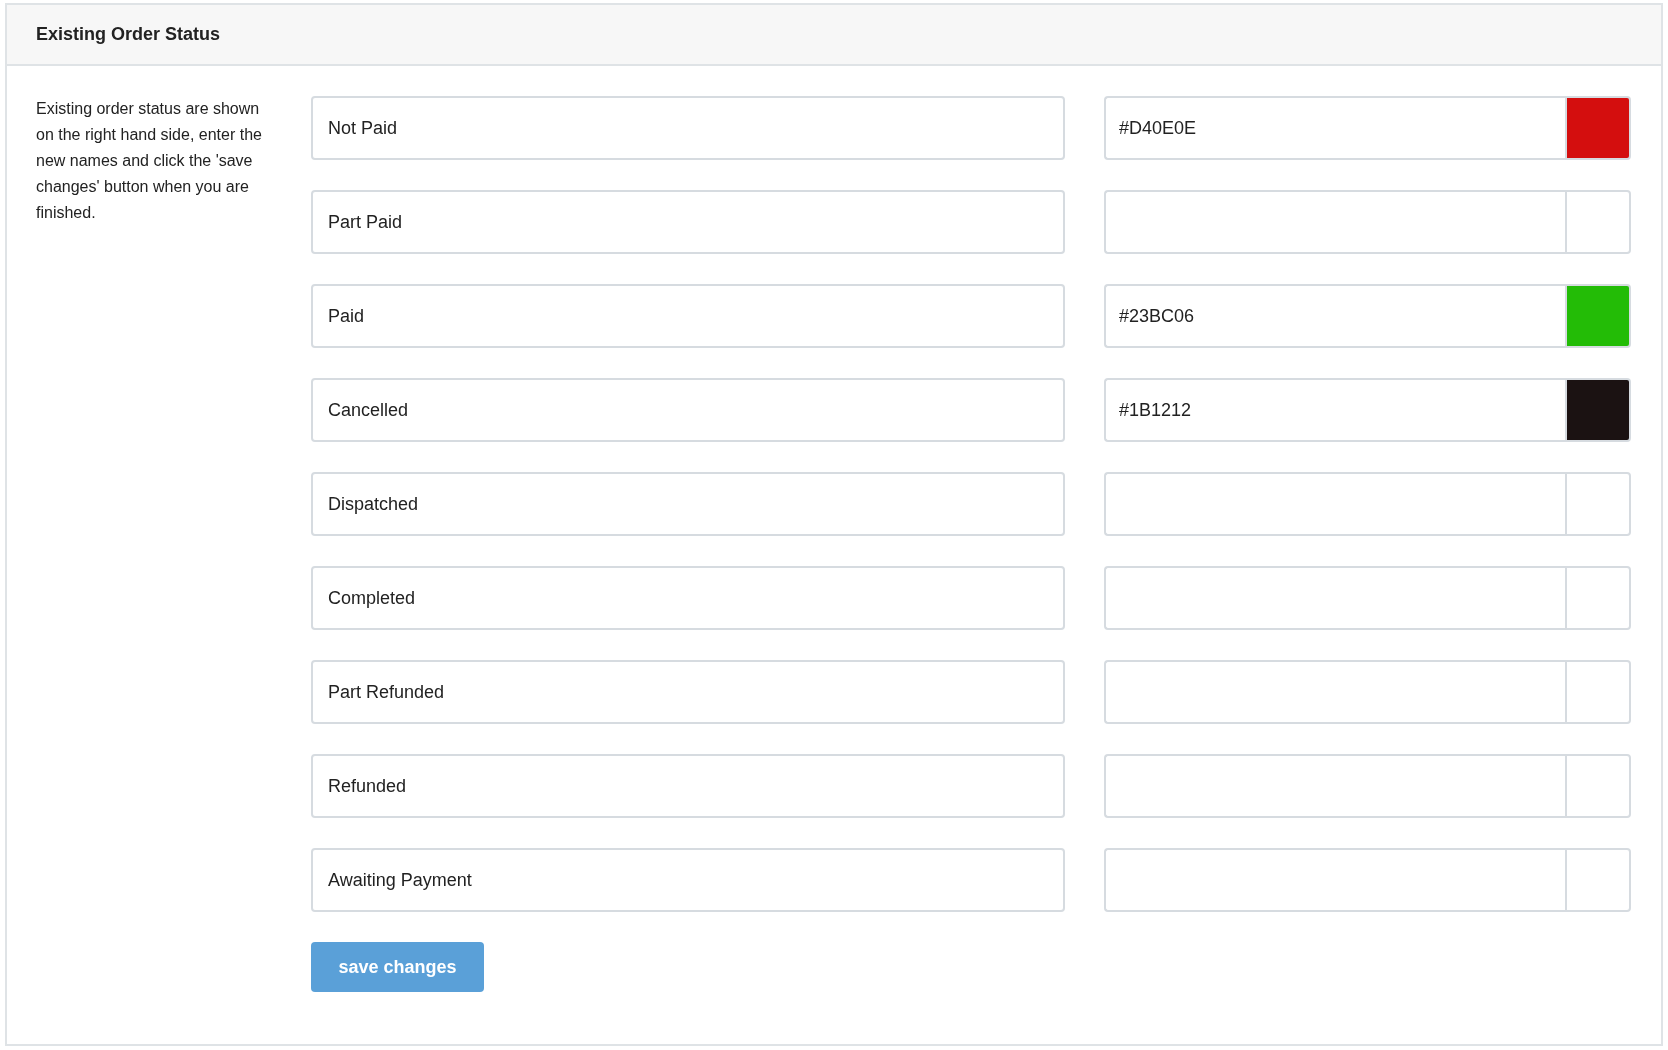  What do you see at coordinates (688, 692) in the screenshot?
I see `status-name-input: Part Refunded` at bounding box center [688, 692].